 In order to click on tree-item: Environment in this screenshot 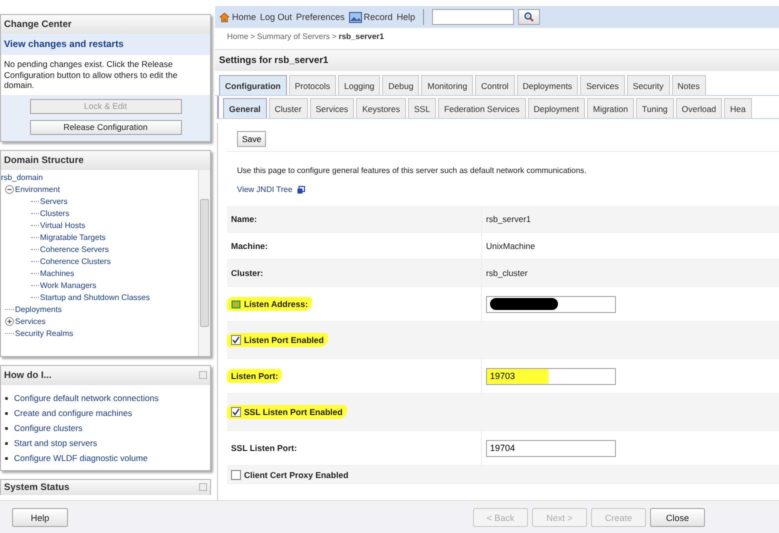, I will do `click(37, 189)`.